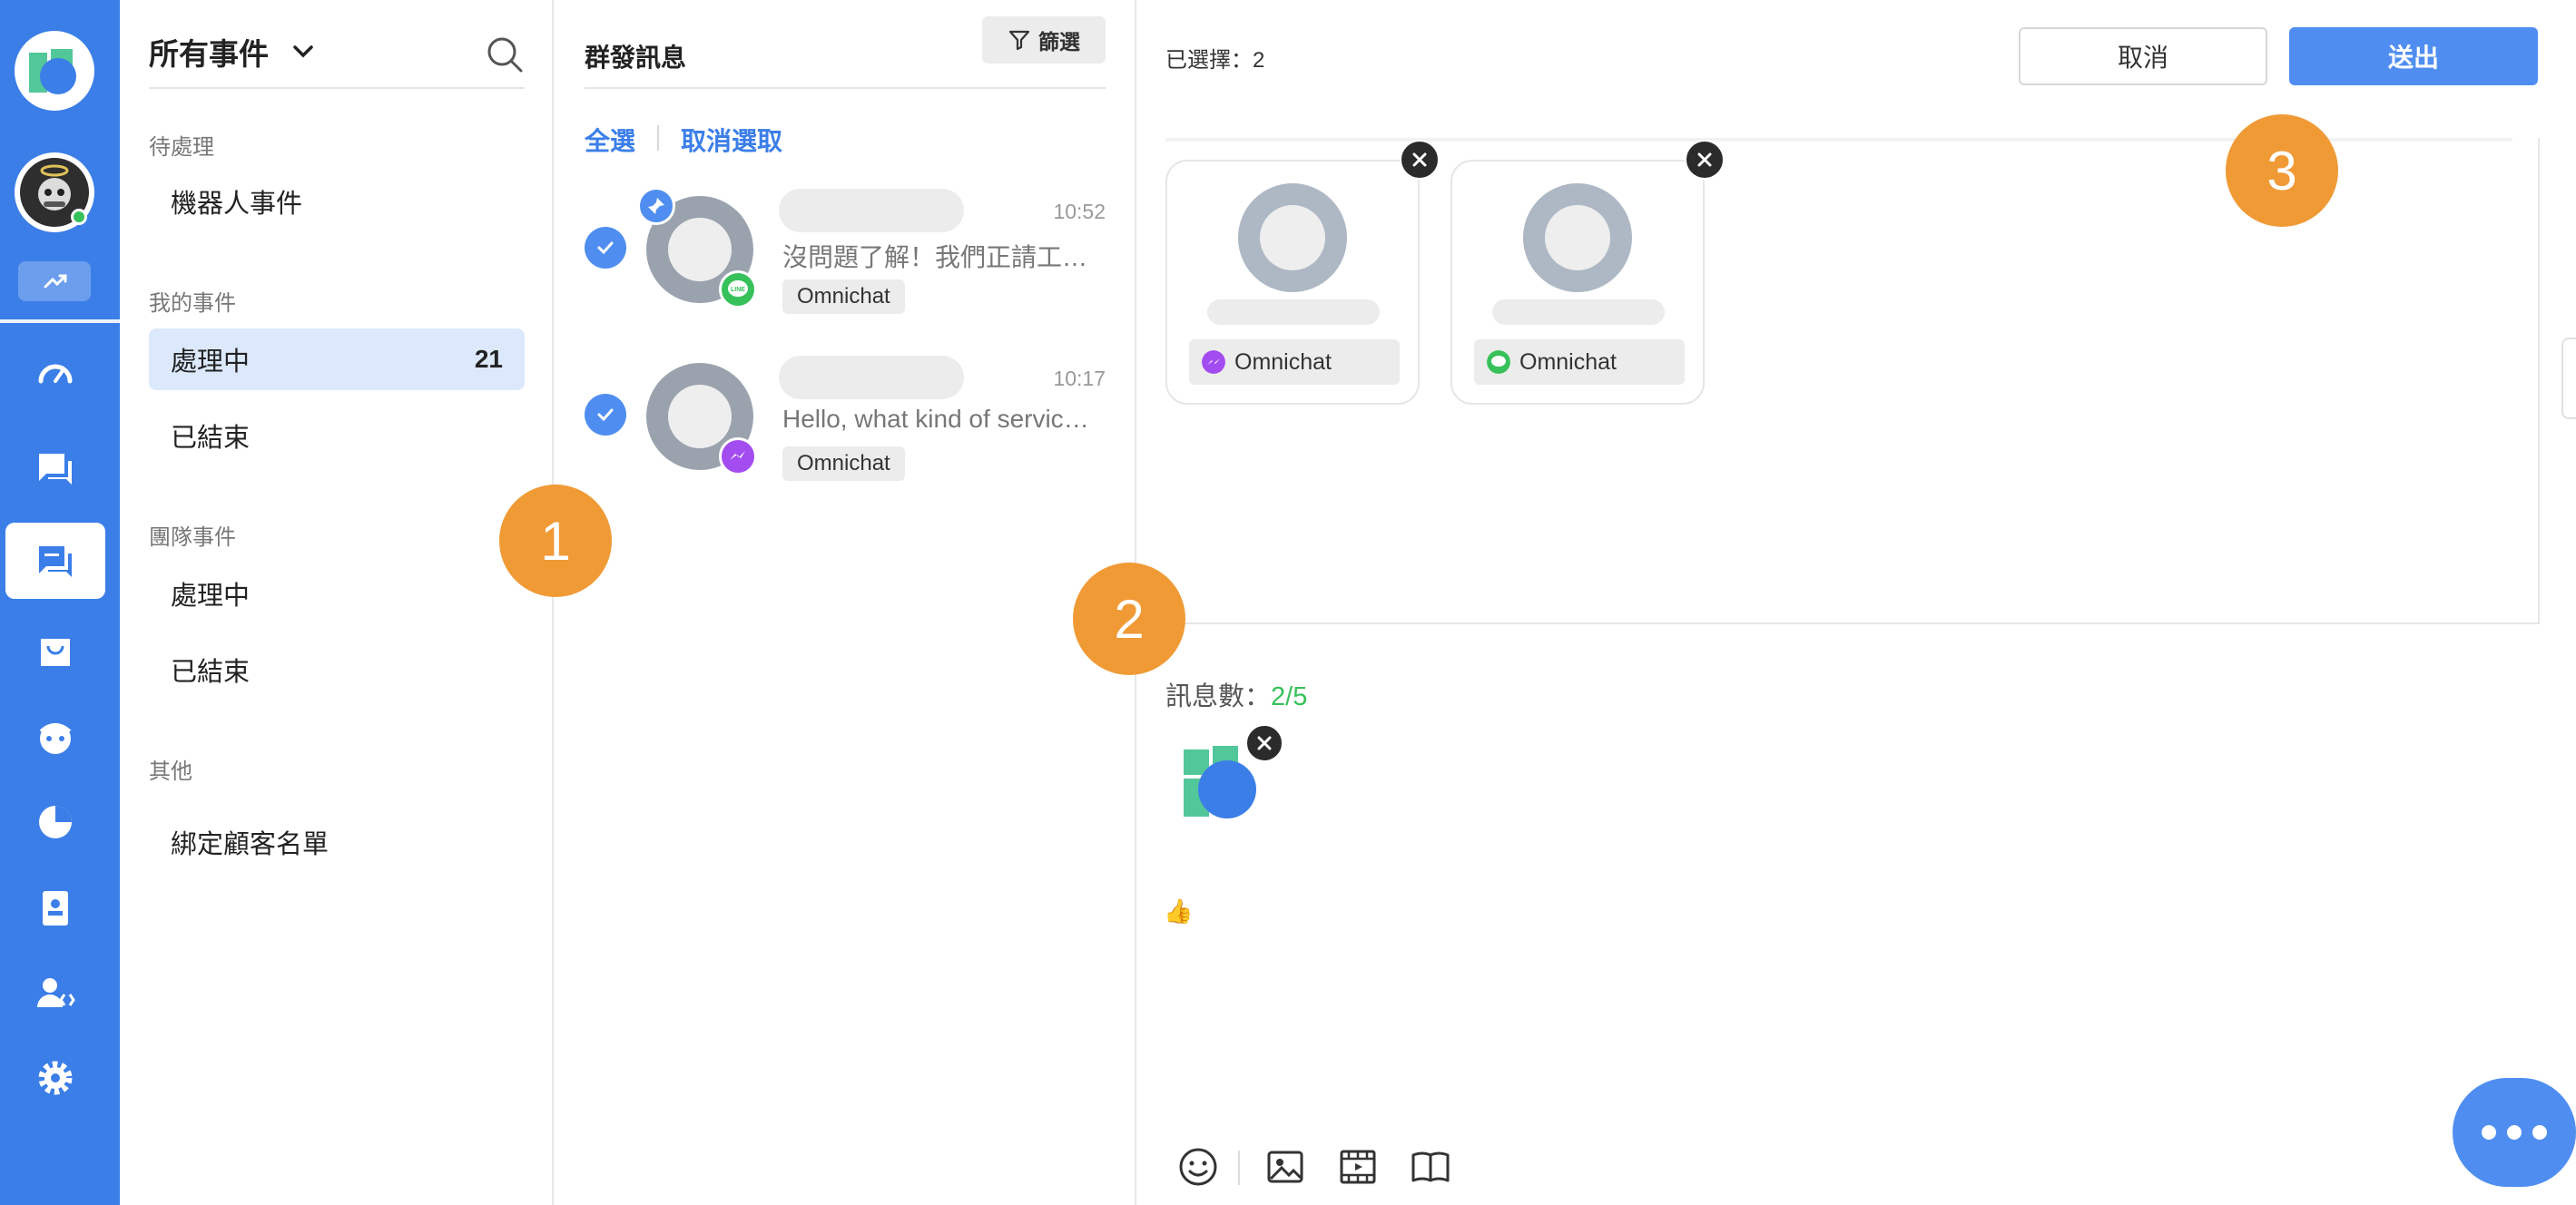 Image resolution: width=2576 pixels, height=1205 pixels. I want to click on message-preview: 沒問題了解！我們正請工作人員確認中, so click(941, 257).